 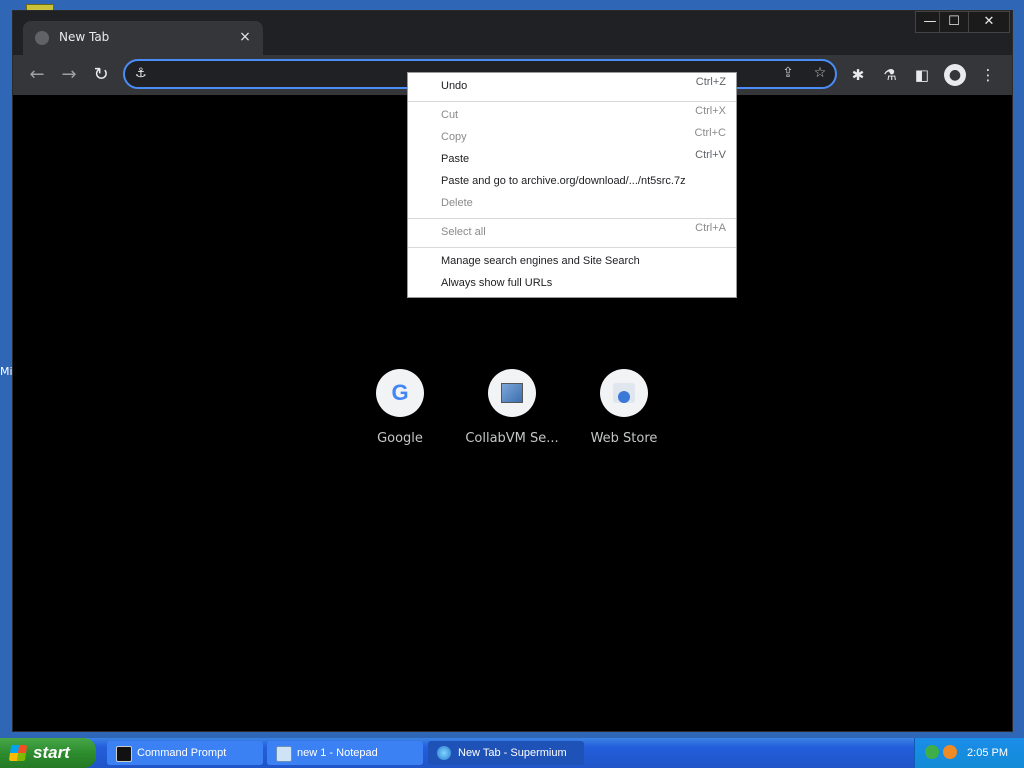 What do you see at coordinates (583, 283) in the screenshot?
I see `menu-item-always-show-full-urls: Always show full URLs` at bounding box center [583, 283].